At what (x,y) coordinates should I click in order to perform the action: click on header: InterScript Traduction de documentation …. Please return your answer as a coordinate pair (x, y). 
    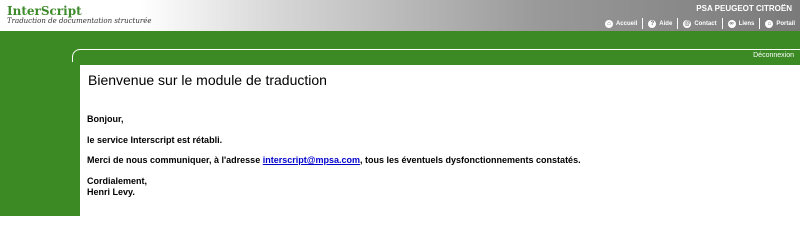
    Looking at the image, I should click on (400, 15).